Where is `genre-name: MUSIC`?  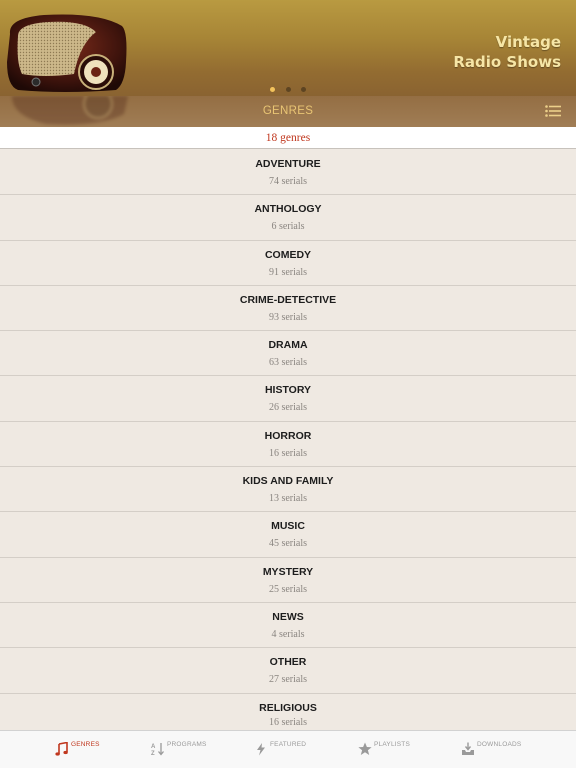 genre-name: MUSIC is located at coordinates (288, 526).